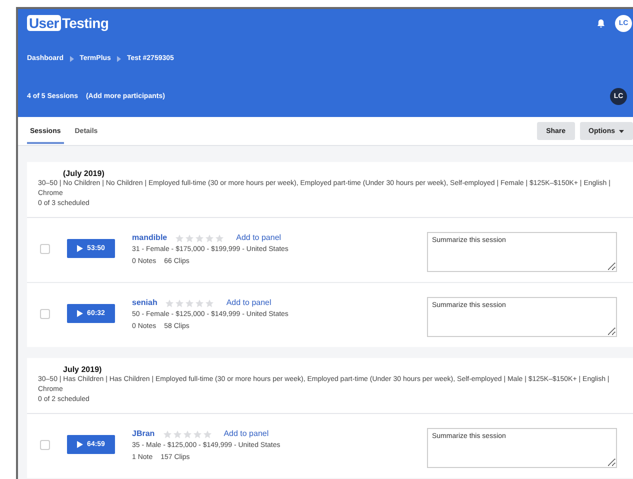  I want to click on usertesting-logo: User Testing, so click(68, 23).